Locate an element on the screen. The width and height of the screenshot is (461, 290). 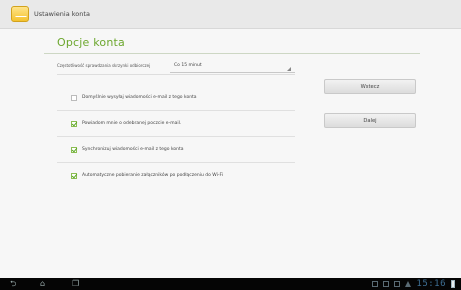
checkbox-notify is located at coordinates (74, 124).